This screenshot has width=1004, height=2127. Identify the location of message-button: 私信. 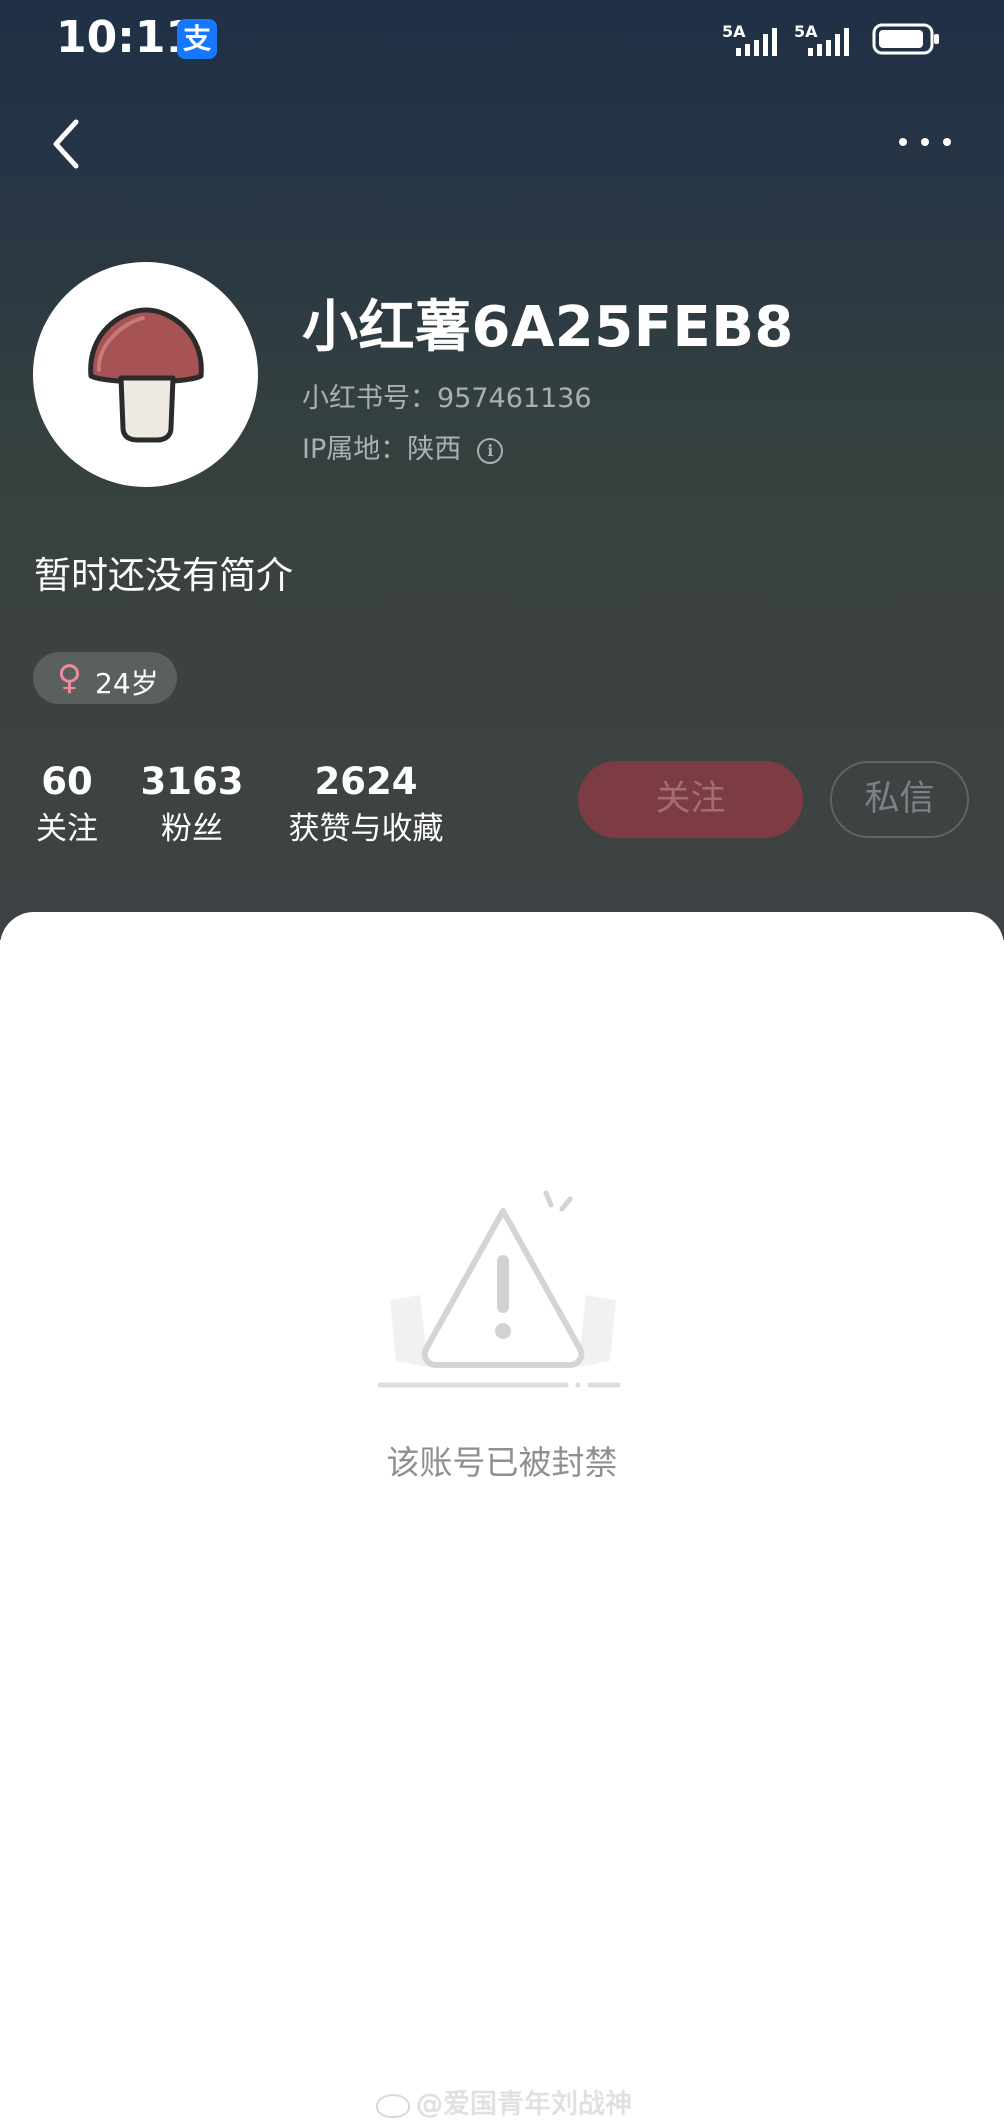
(899, 799).